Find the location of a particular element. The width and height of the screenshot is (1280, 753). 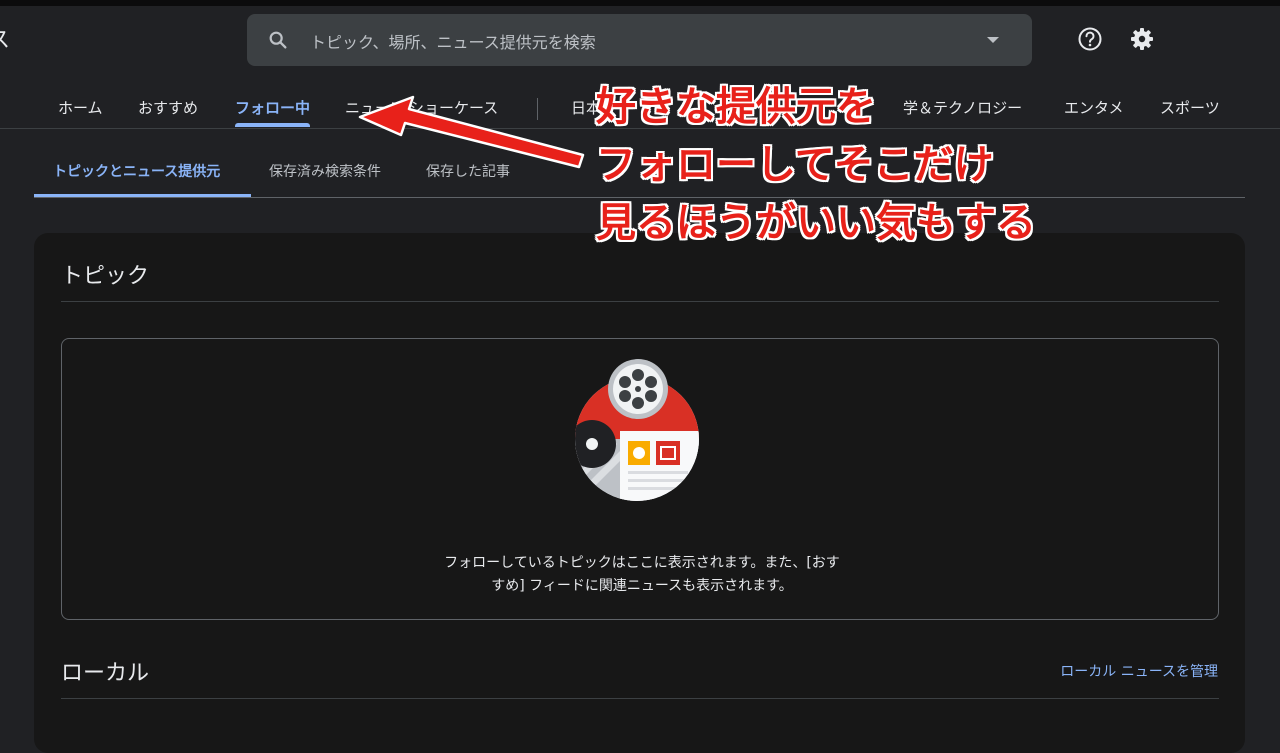

nav-entertainment: エンタメ is located at coordinates (1094, 107).